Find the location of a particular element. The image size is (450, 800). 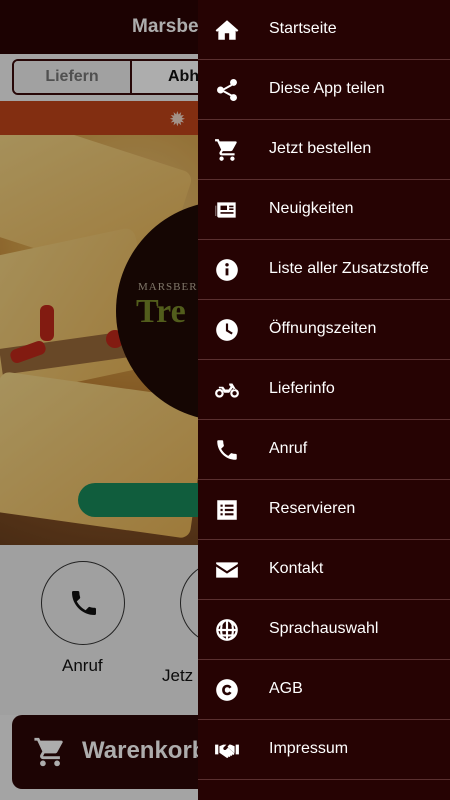

menu-item-label: Impressum is located at coordinates (309, 748).